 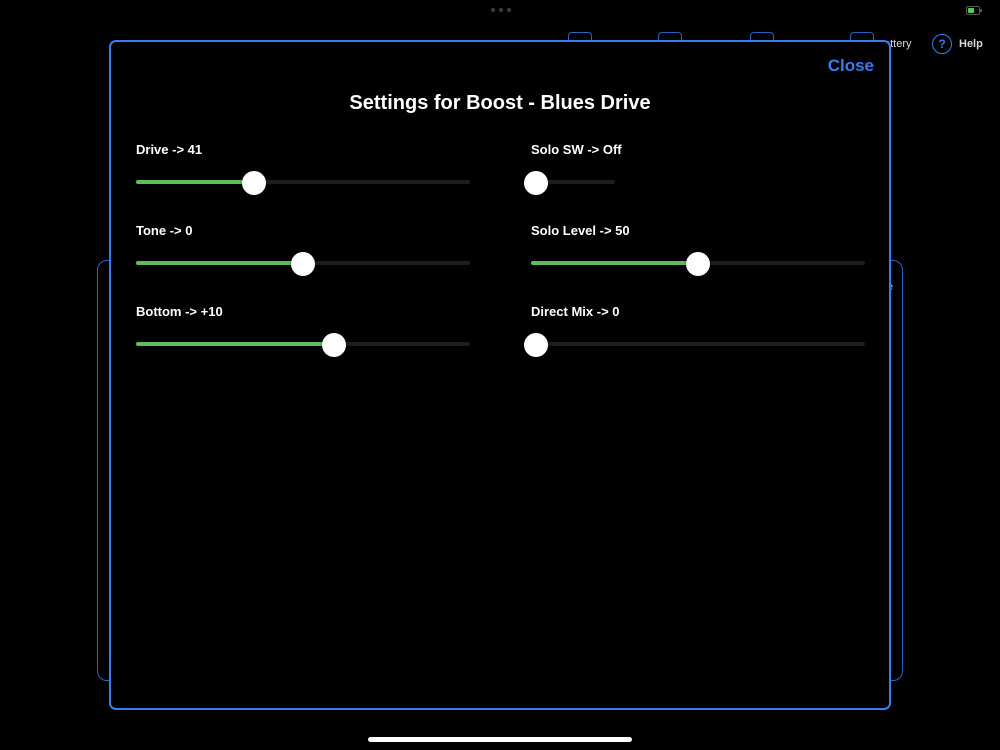 I want to click on slider-track, so click(x=698, y=344).